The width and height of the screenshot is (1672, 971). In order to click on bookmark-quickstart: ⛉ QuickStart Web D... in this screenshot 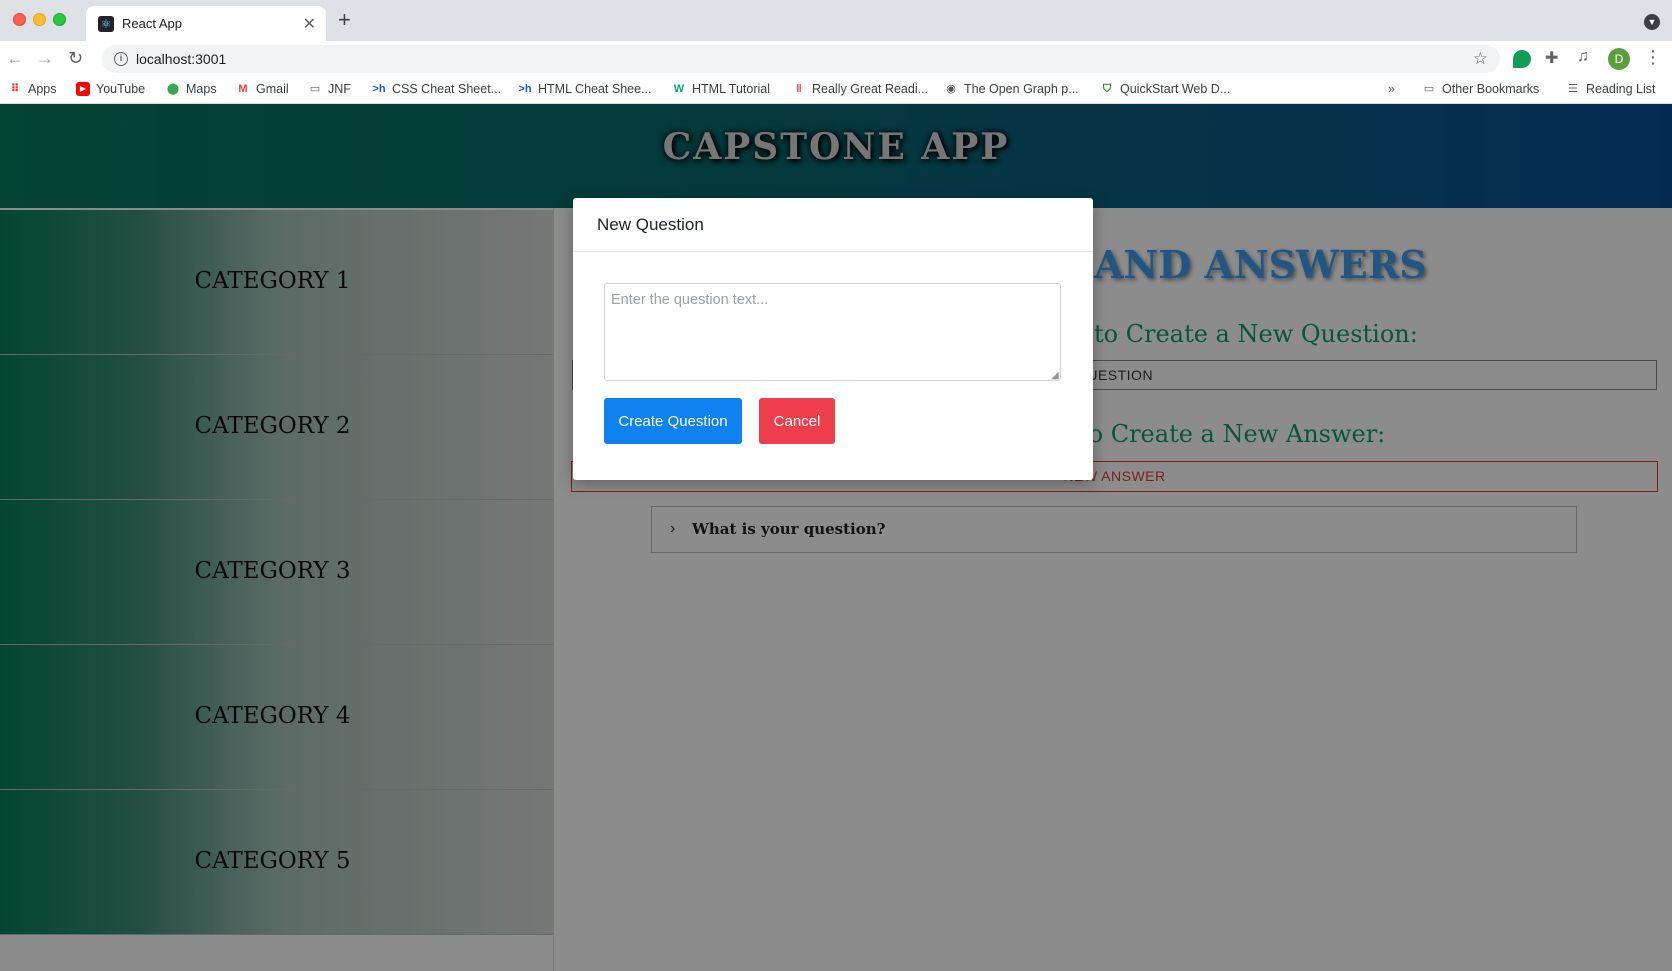, I will do `click(1165, 89)`.